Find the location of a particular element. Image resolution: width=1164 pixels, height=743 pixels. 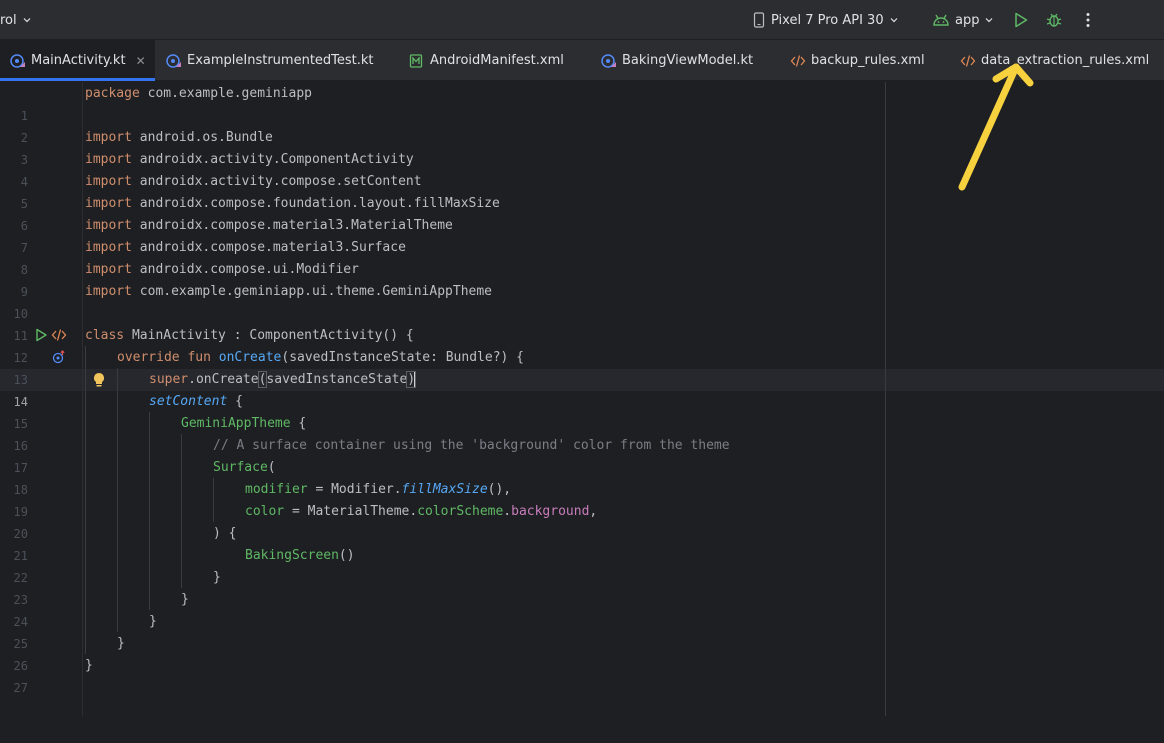

tab-baking-view-model: BakingViewModel.kt is located at coordinates (688, 60).